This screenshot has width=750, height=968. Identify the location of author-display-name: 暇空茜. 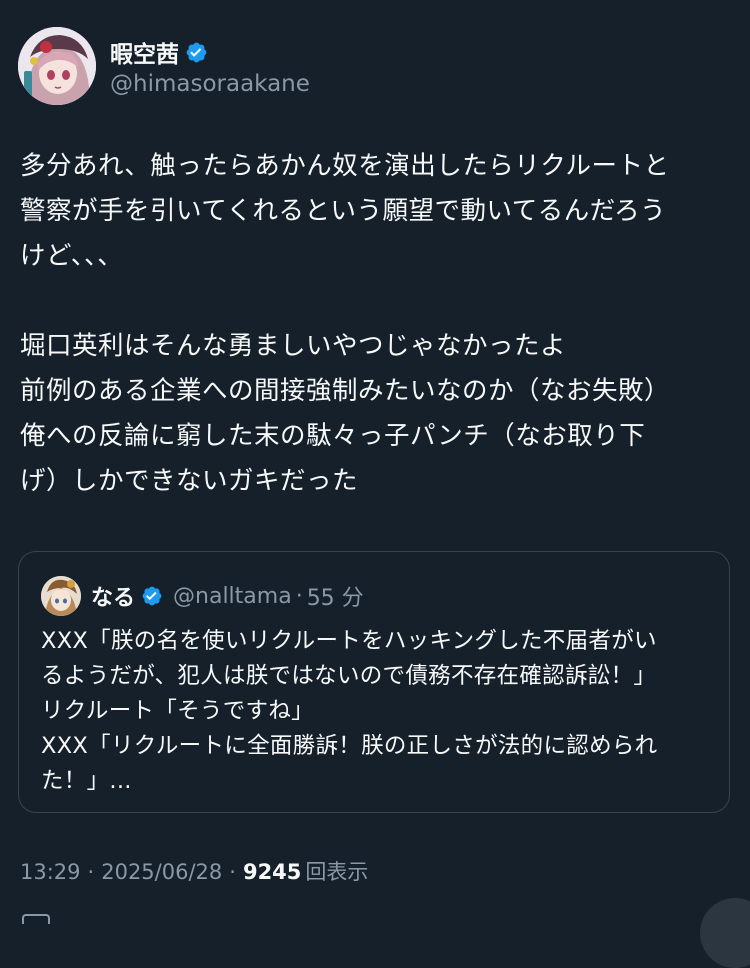
(144, 52).